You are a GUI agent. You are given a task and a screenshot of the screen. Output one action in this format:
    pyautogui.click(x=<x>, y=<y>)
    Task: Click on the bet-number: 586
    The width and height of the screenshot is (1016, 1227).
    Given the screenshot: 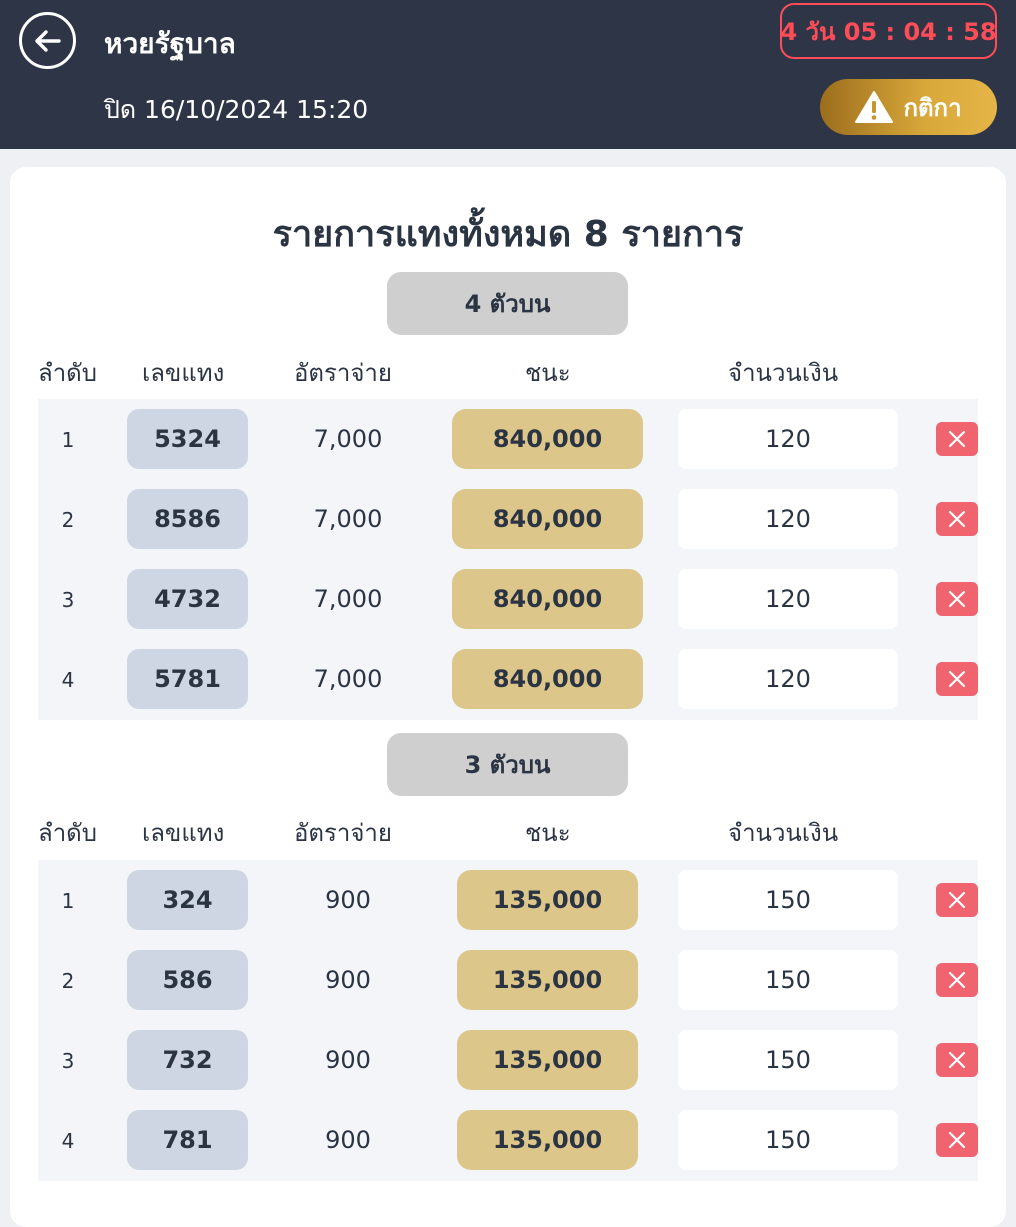 What is the action you would take?
    pyautogui.click(x=187, y=980)
    